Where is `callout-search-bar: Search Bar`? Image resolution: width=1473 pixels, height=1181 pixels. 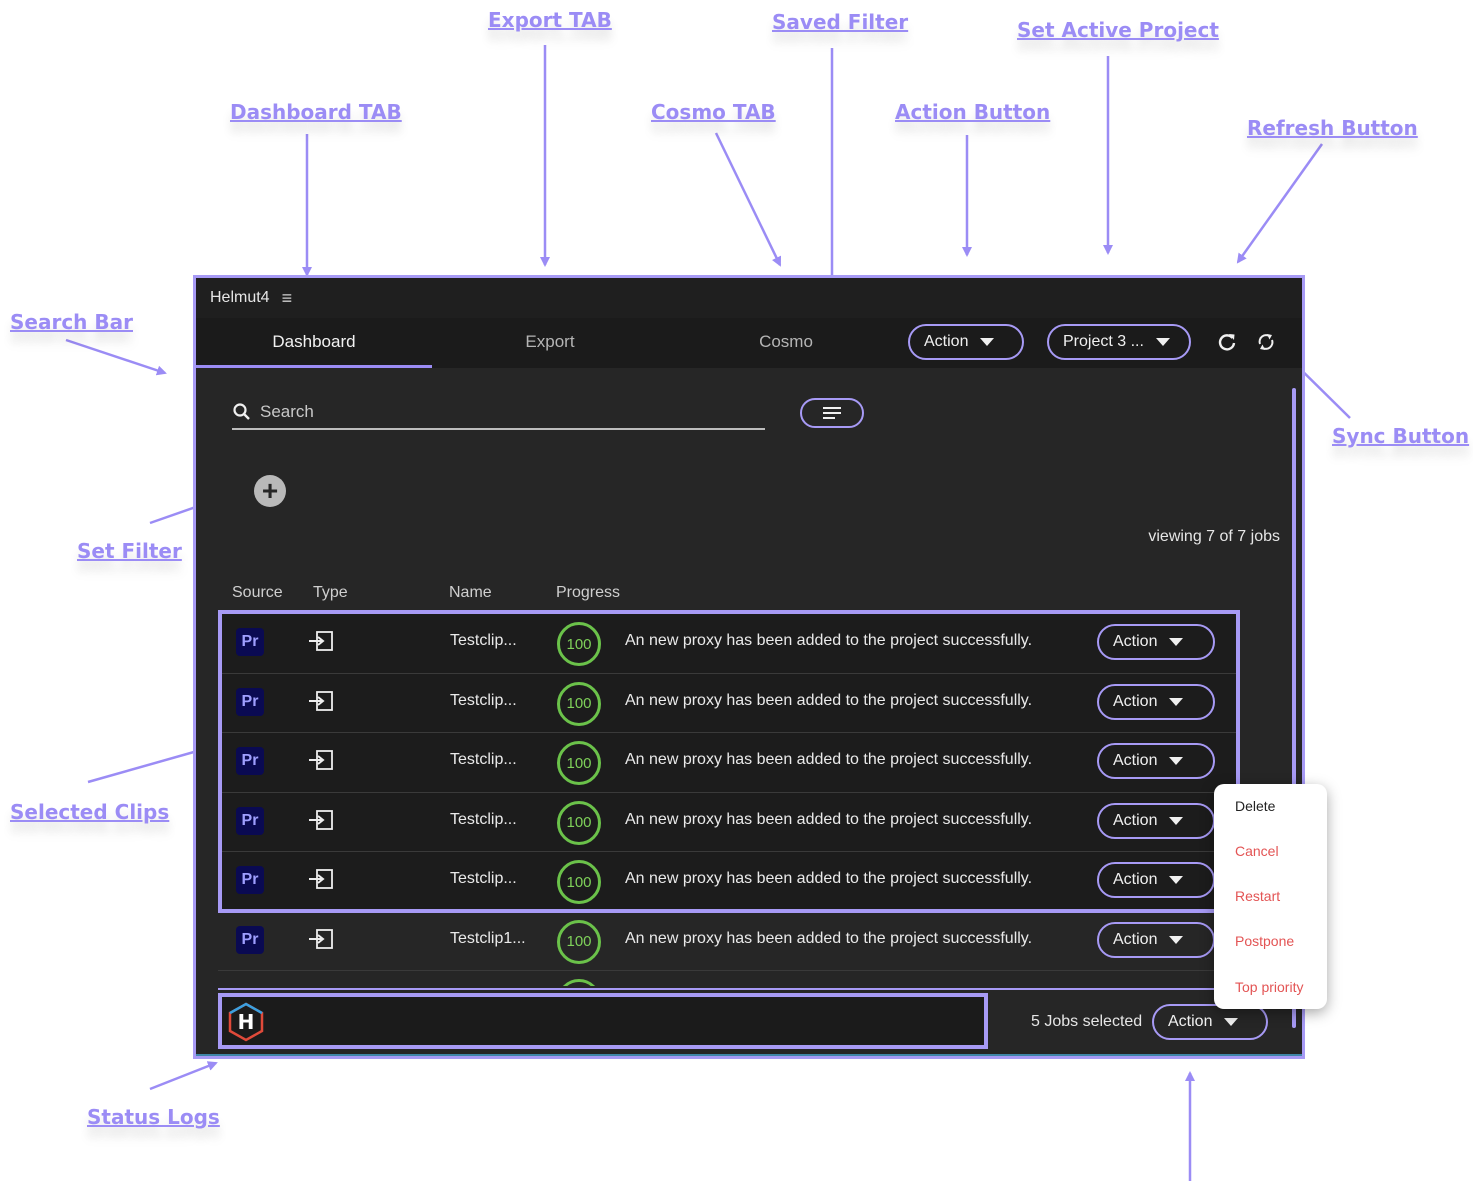 callout-search-bar: Search Bar is located at coordinates (71, 322).